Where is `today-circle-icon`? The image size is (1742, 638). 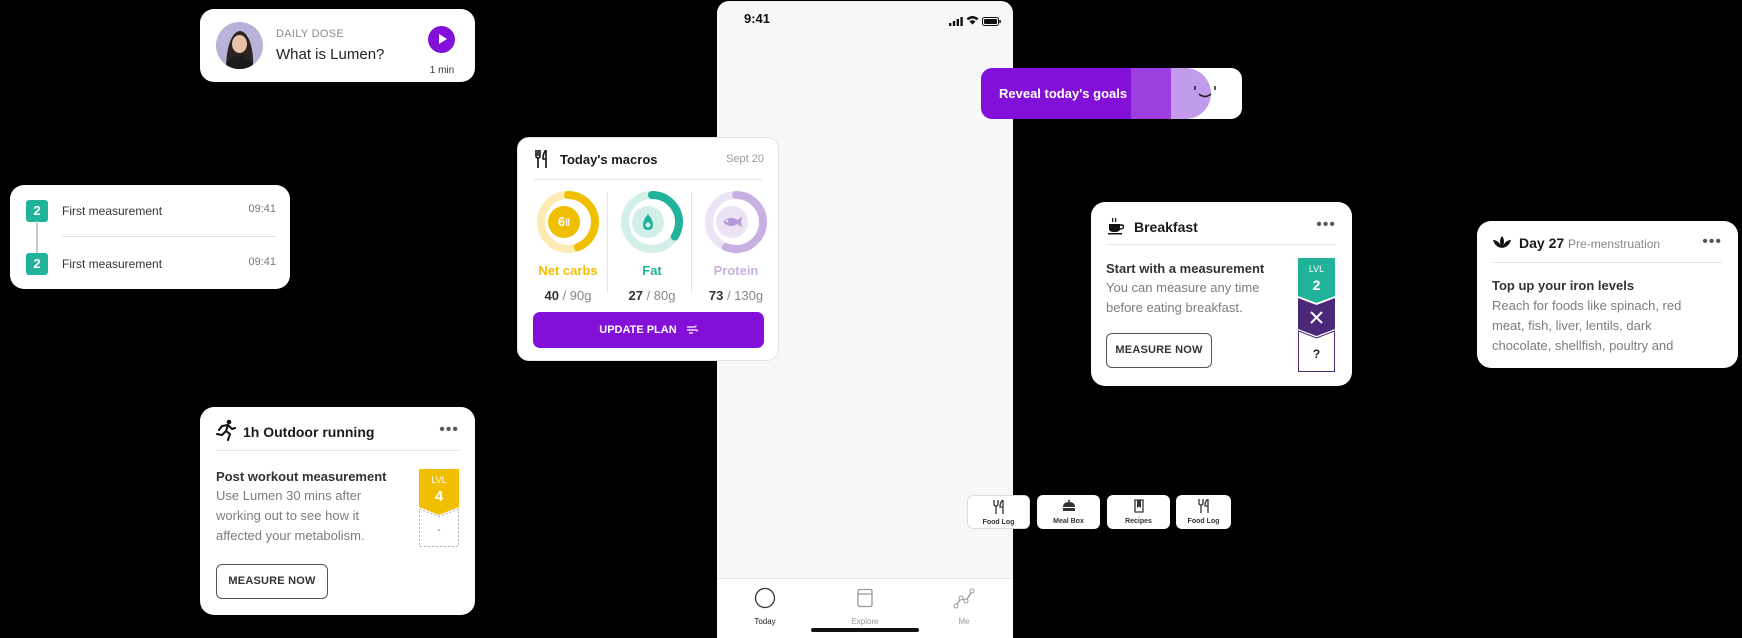 today-circle-icon is located at coordinates (765, 598).